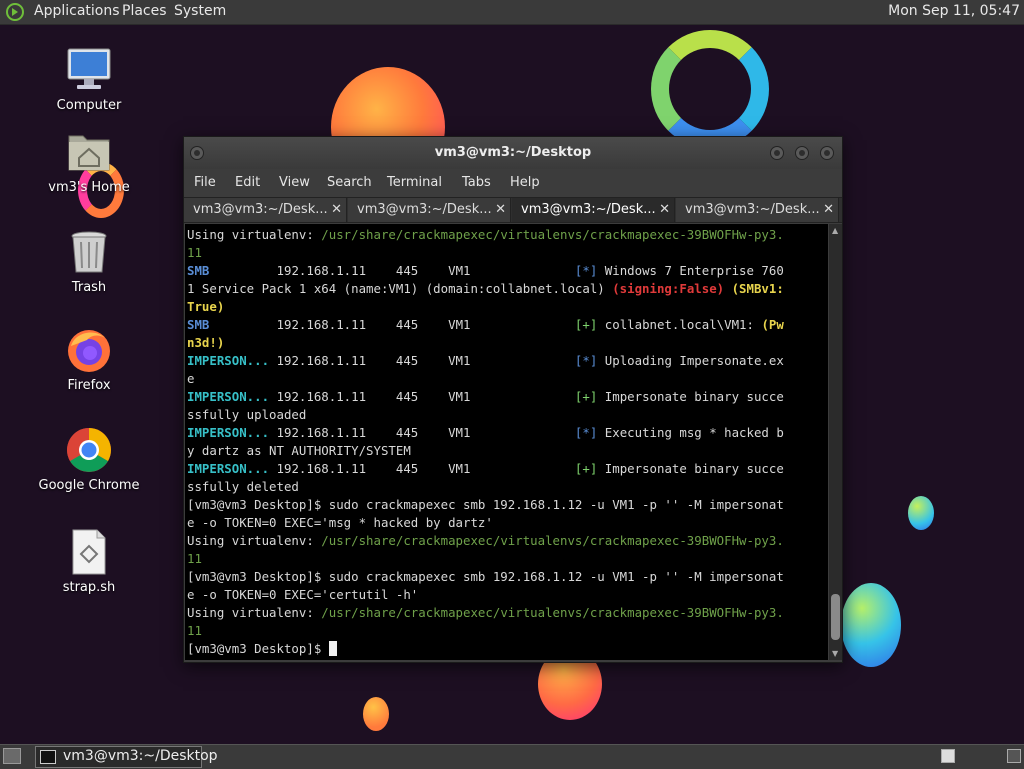 The height and width of the screenshot is (769, 1024). Describe the element at coordinates (507, 595) in the screenshot. I see `terminal-line: e -o TOKEN=0 EXEC='certutil -h'` at that location.